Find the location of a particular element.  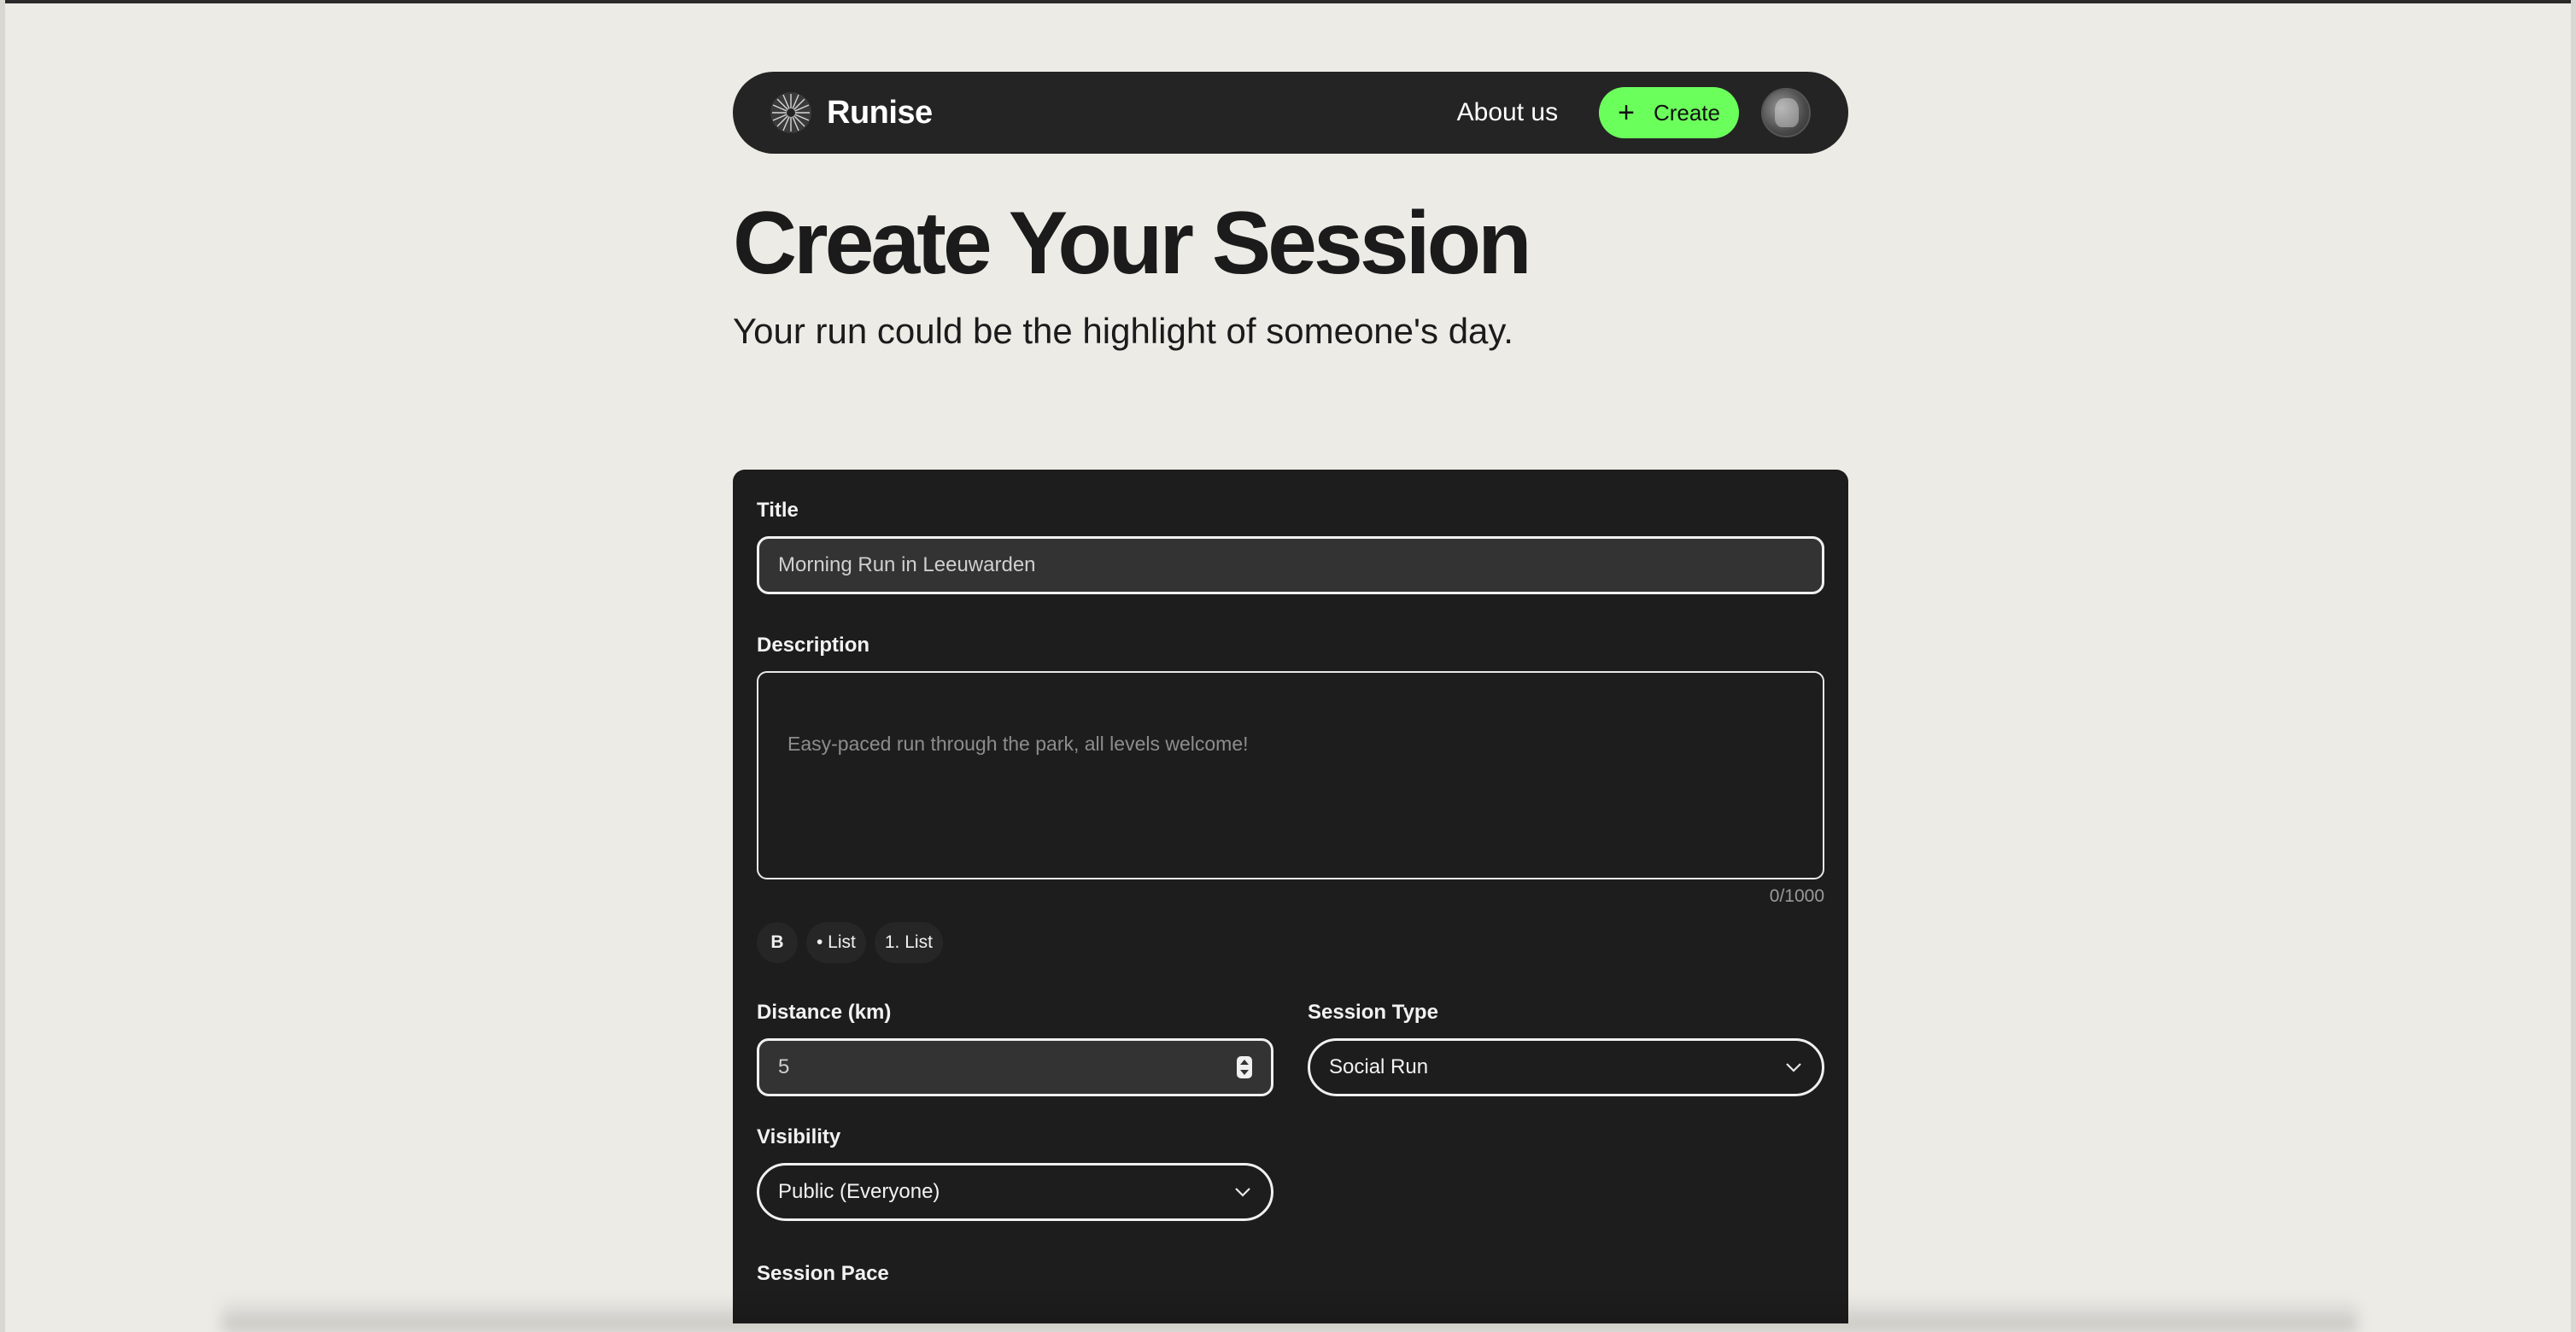

distance-field-group: Distance (km) 5 is located at coordinates (1015, 1049).